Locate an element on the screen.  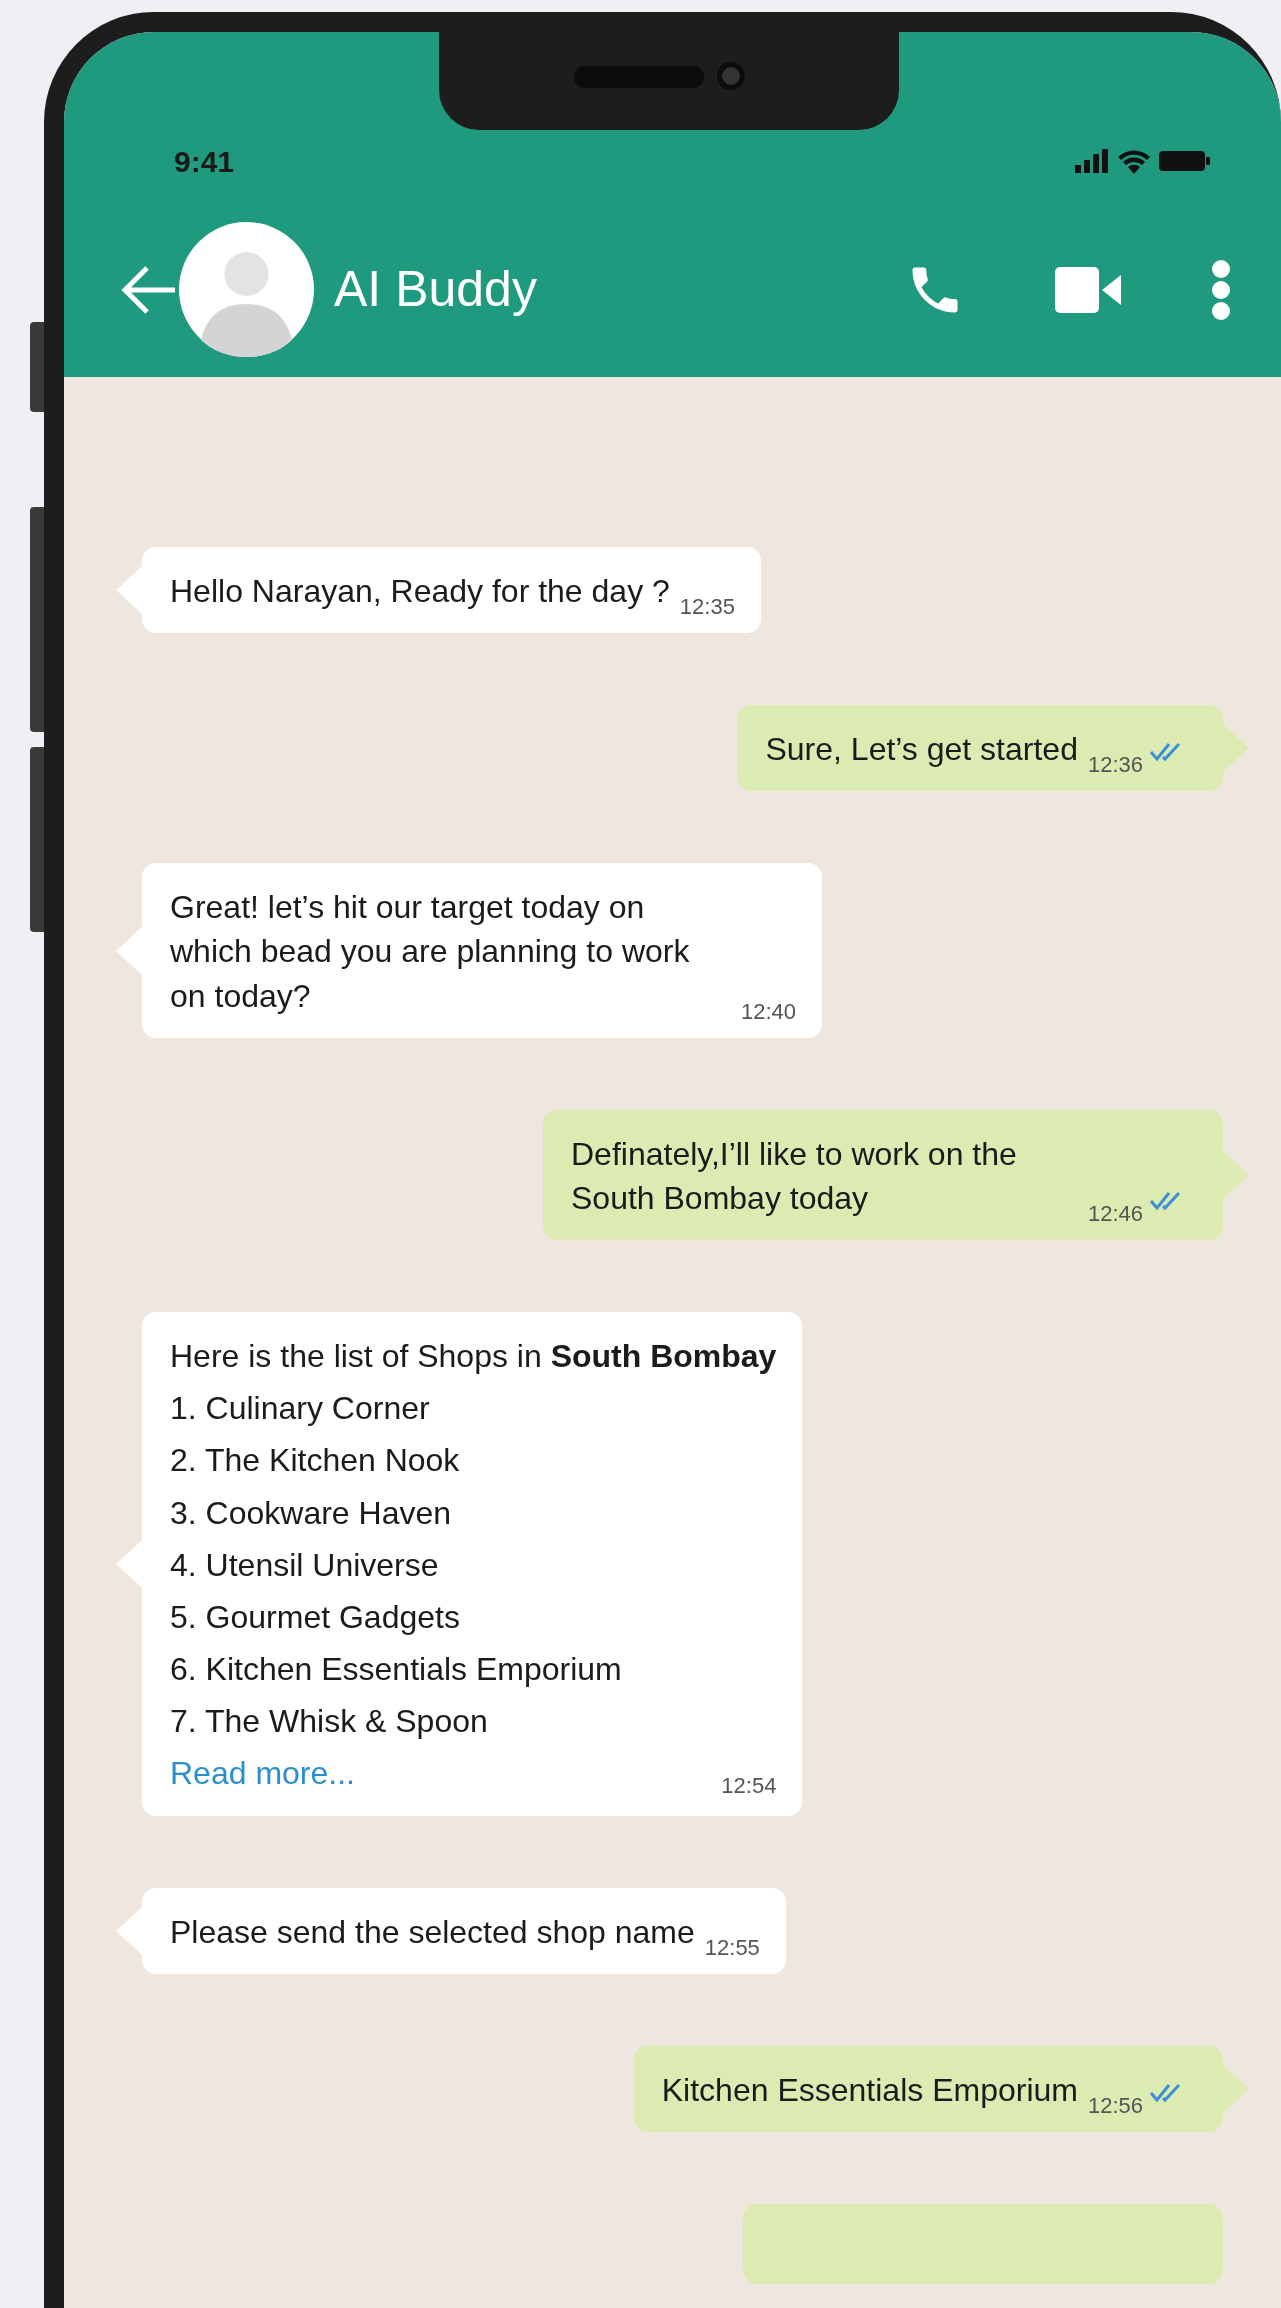
message-time: 12:36 is located at coordinates (1115, 765).